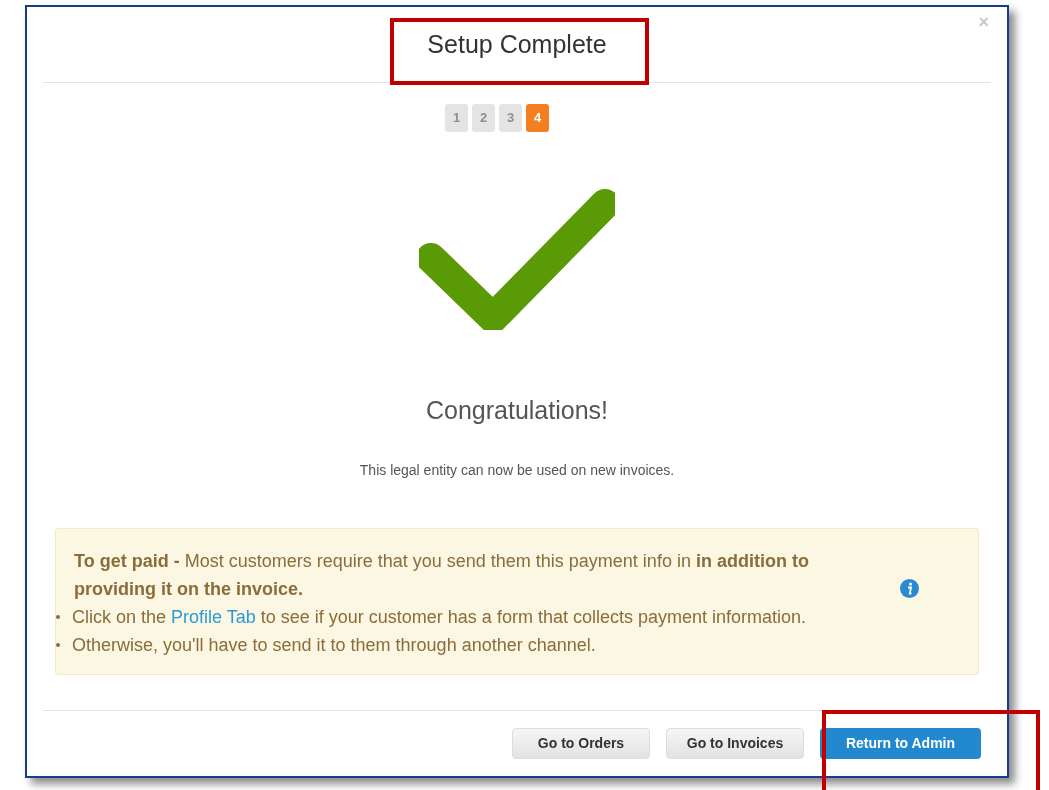 The width and height of the screenshot is (1049, 790). What do you see at coordinates (517, 410) in the screenshot?
I see `congratulations-heading: Congratulations!` at bounding box center [517, 410].